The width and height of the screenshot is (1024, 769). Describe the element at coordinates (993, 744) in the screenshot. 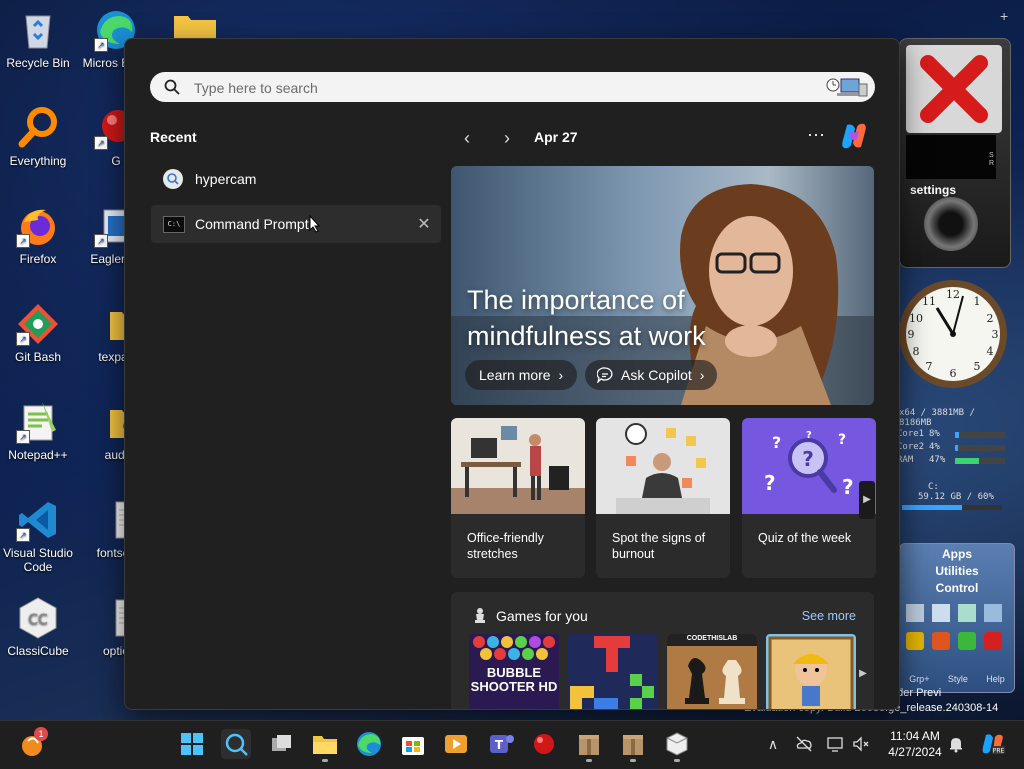

I see `copilot-taskbar-icon: PRE` at that location.